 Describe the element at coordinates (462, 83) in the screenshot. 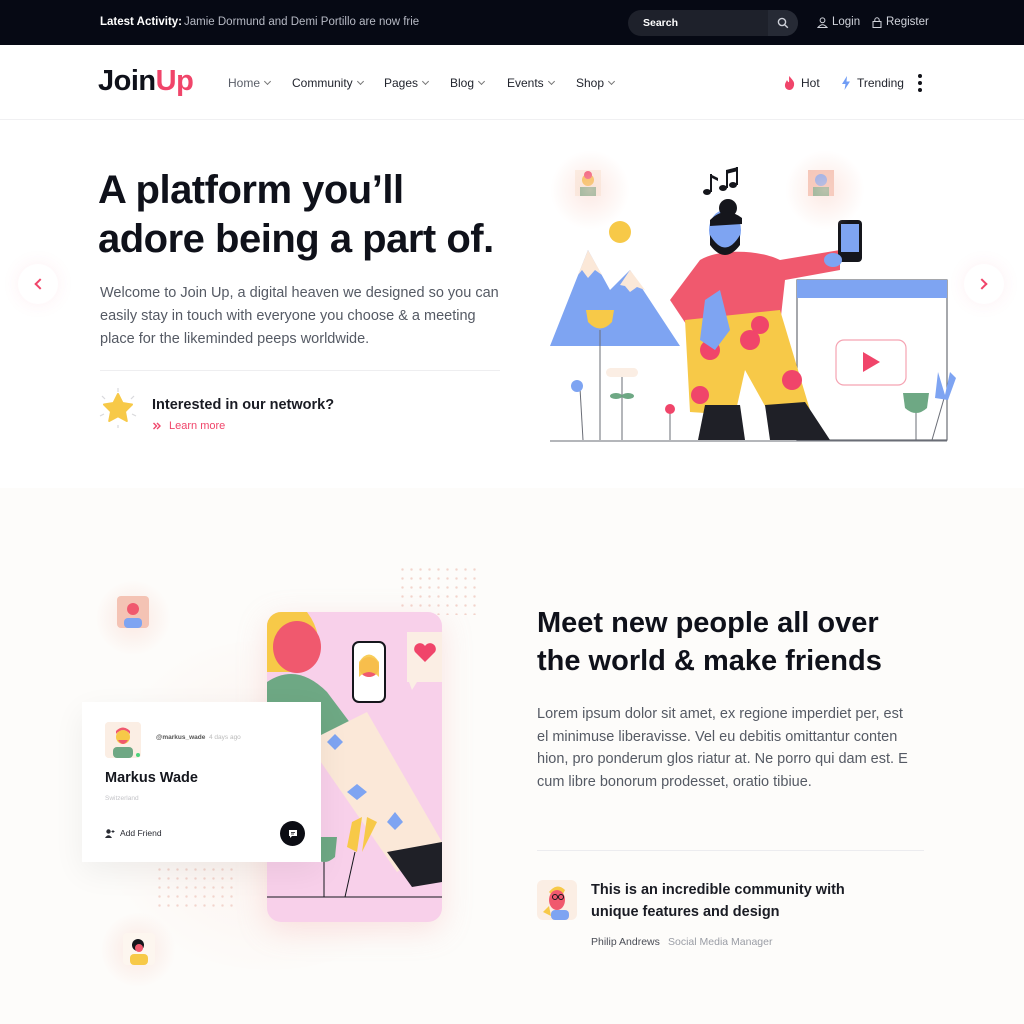

I see `nav-label: Blog` at that location.